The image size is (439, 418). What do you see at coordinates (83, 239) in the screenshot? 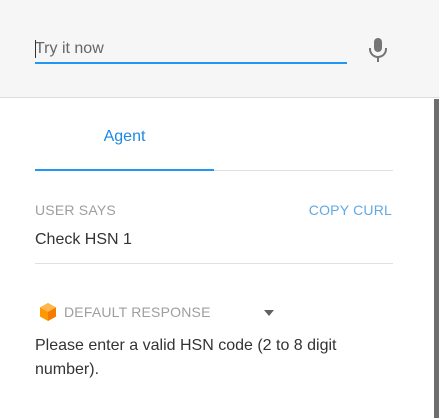
I see `user-query-text: Check HSN 1` at bounding box center [83, 239].